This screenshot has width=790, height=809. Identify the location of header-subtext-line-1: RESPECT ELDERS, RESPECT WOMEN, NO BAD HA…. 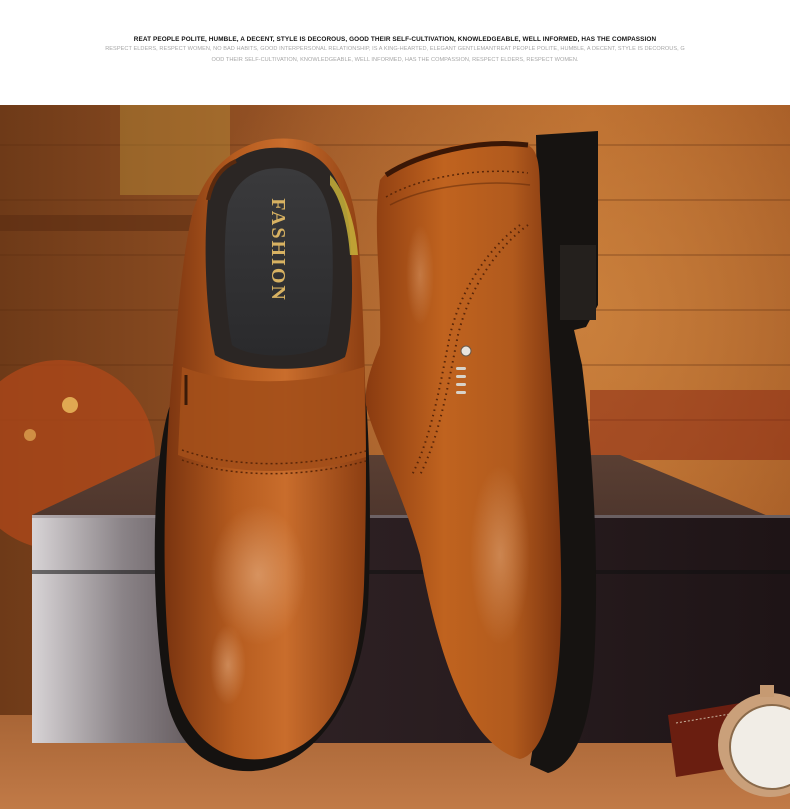
(395, 49).